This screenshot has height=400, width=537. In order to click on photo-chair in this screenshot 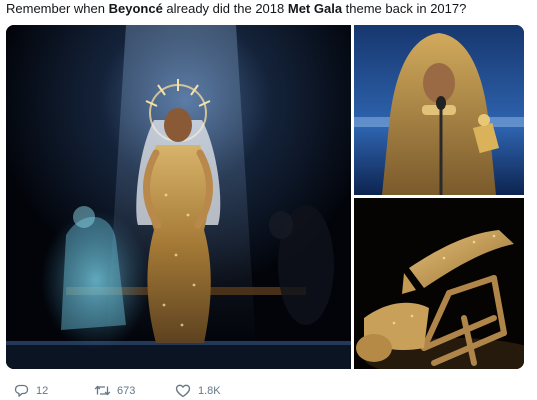, I will do `click(439, 283)`.